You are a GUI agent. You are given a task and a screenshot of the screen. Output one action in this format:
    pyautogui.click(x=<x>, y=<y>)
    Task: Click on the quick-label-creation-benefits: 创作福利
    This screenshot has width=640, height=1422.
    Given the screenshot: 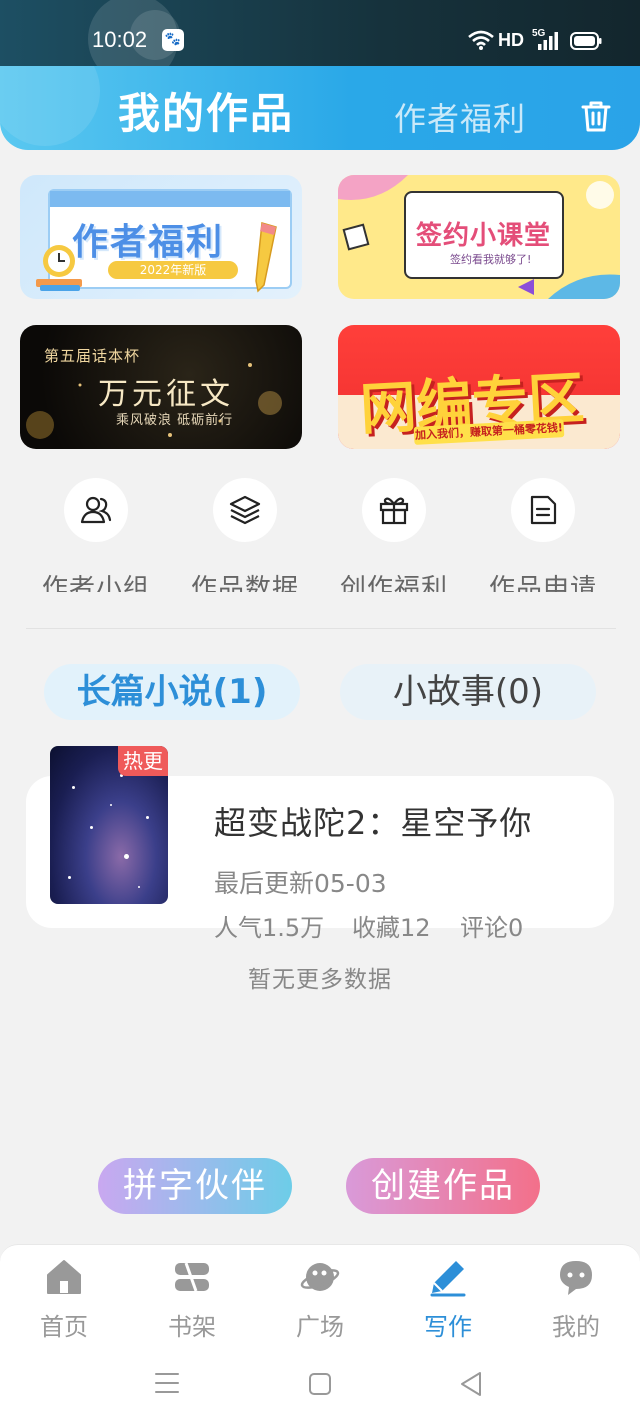 What is the action you would take?
    pyautogui.click(x=393, y=583)
    